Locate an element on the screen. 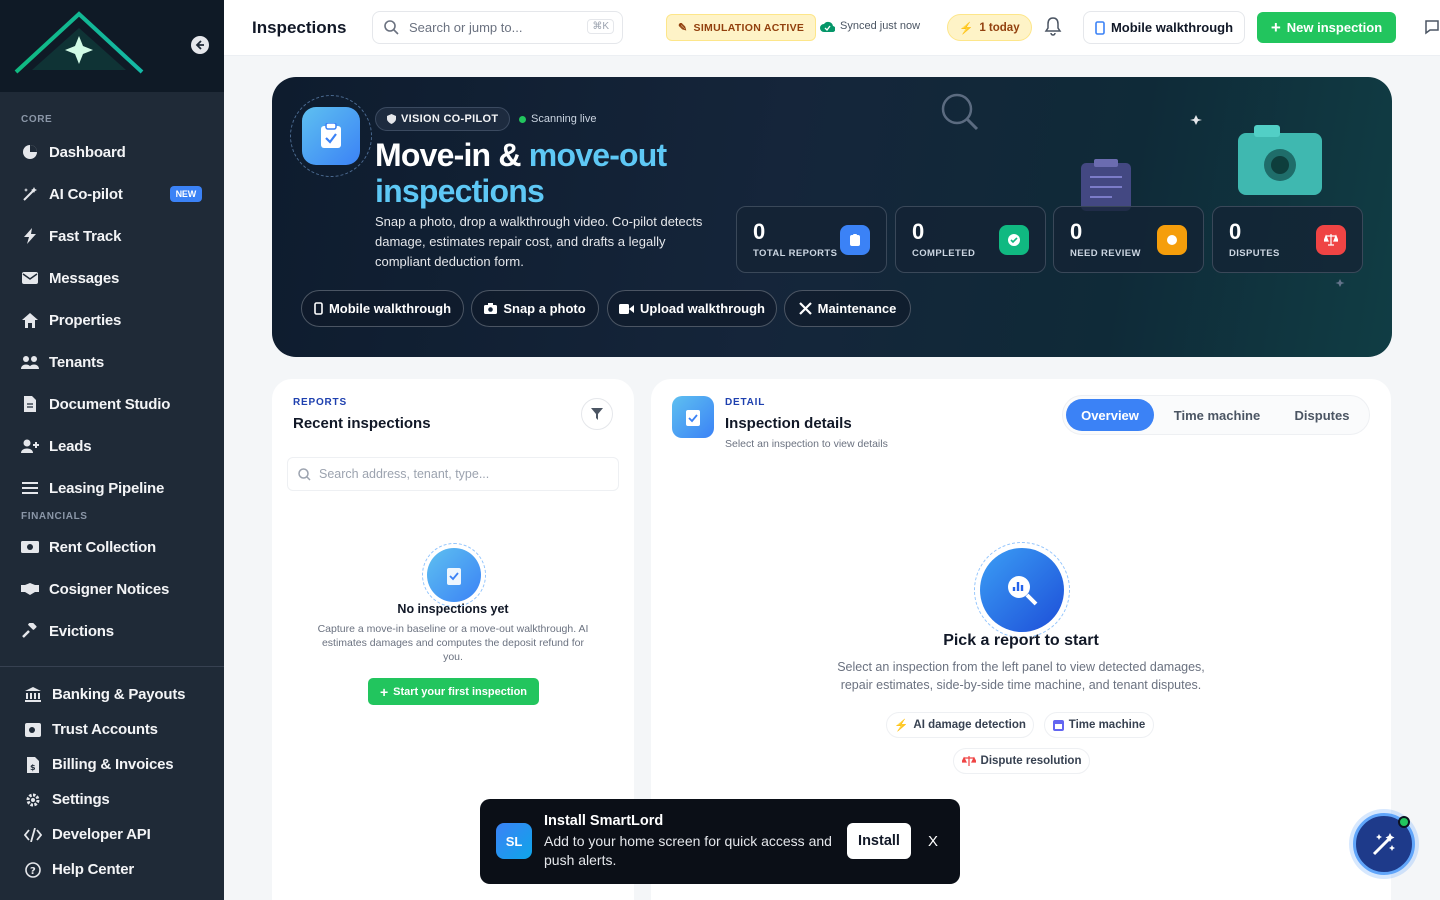 Image resolution: width=1440 pixels, height=900 pixels. scanning-status: Scanning live is located at coordinates (557, 119).